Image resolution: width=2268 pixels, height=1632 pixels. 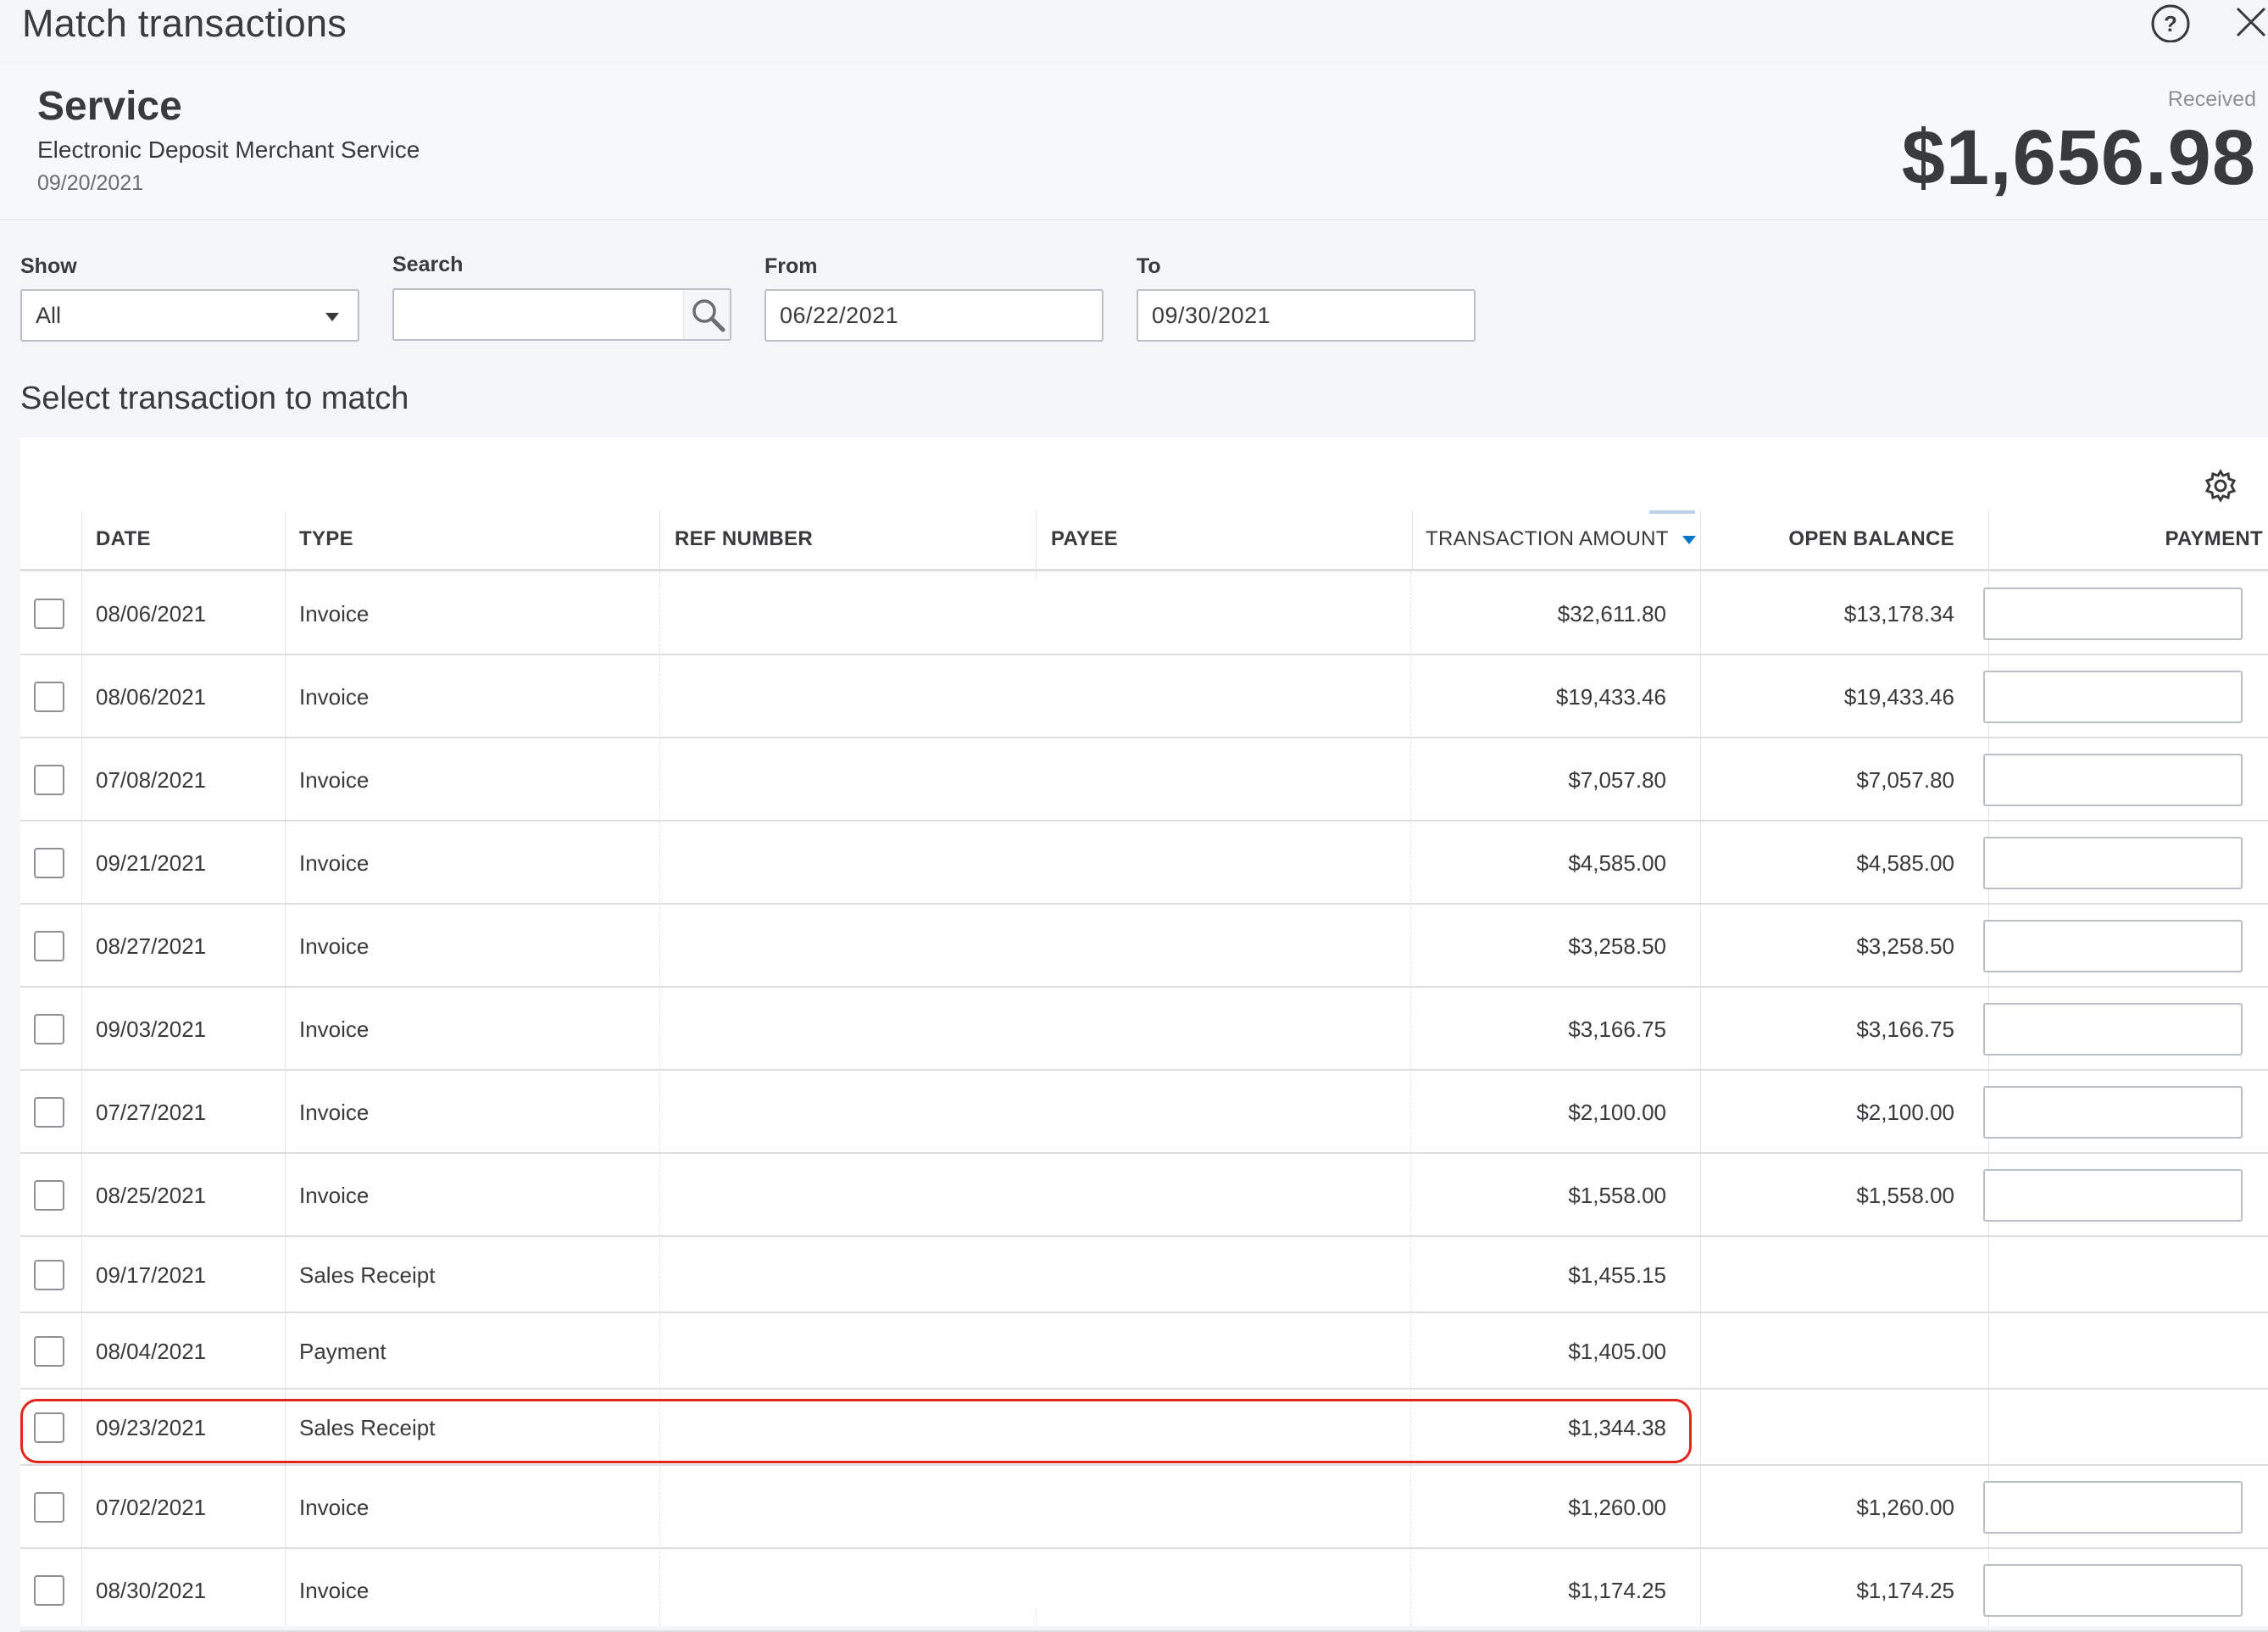 What do you see at coordinates (1905, 1195) in the screenshot?
I see `cell-open-balance: $1,558.00` at bounding box center [1905, 1195].